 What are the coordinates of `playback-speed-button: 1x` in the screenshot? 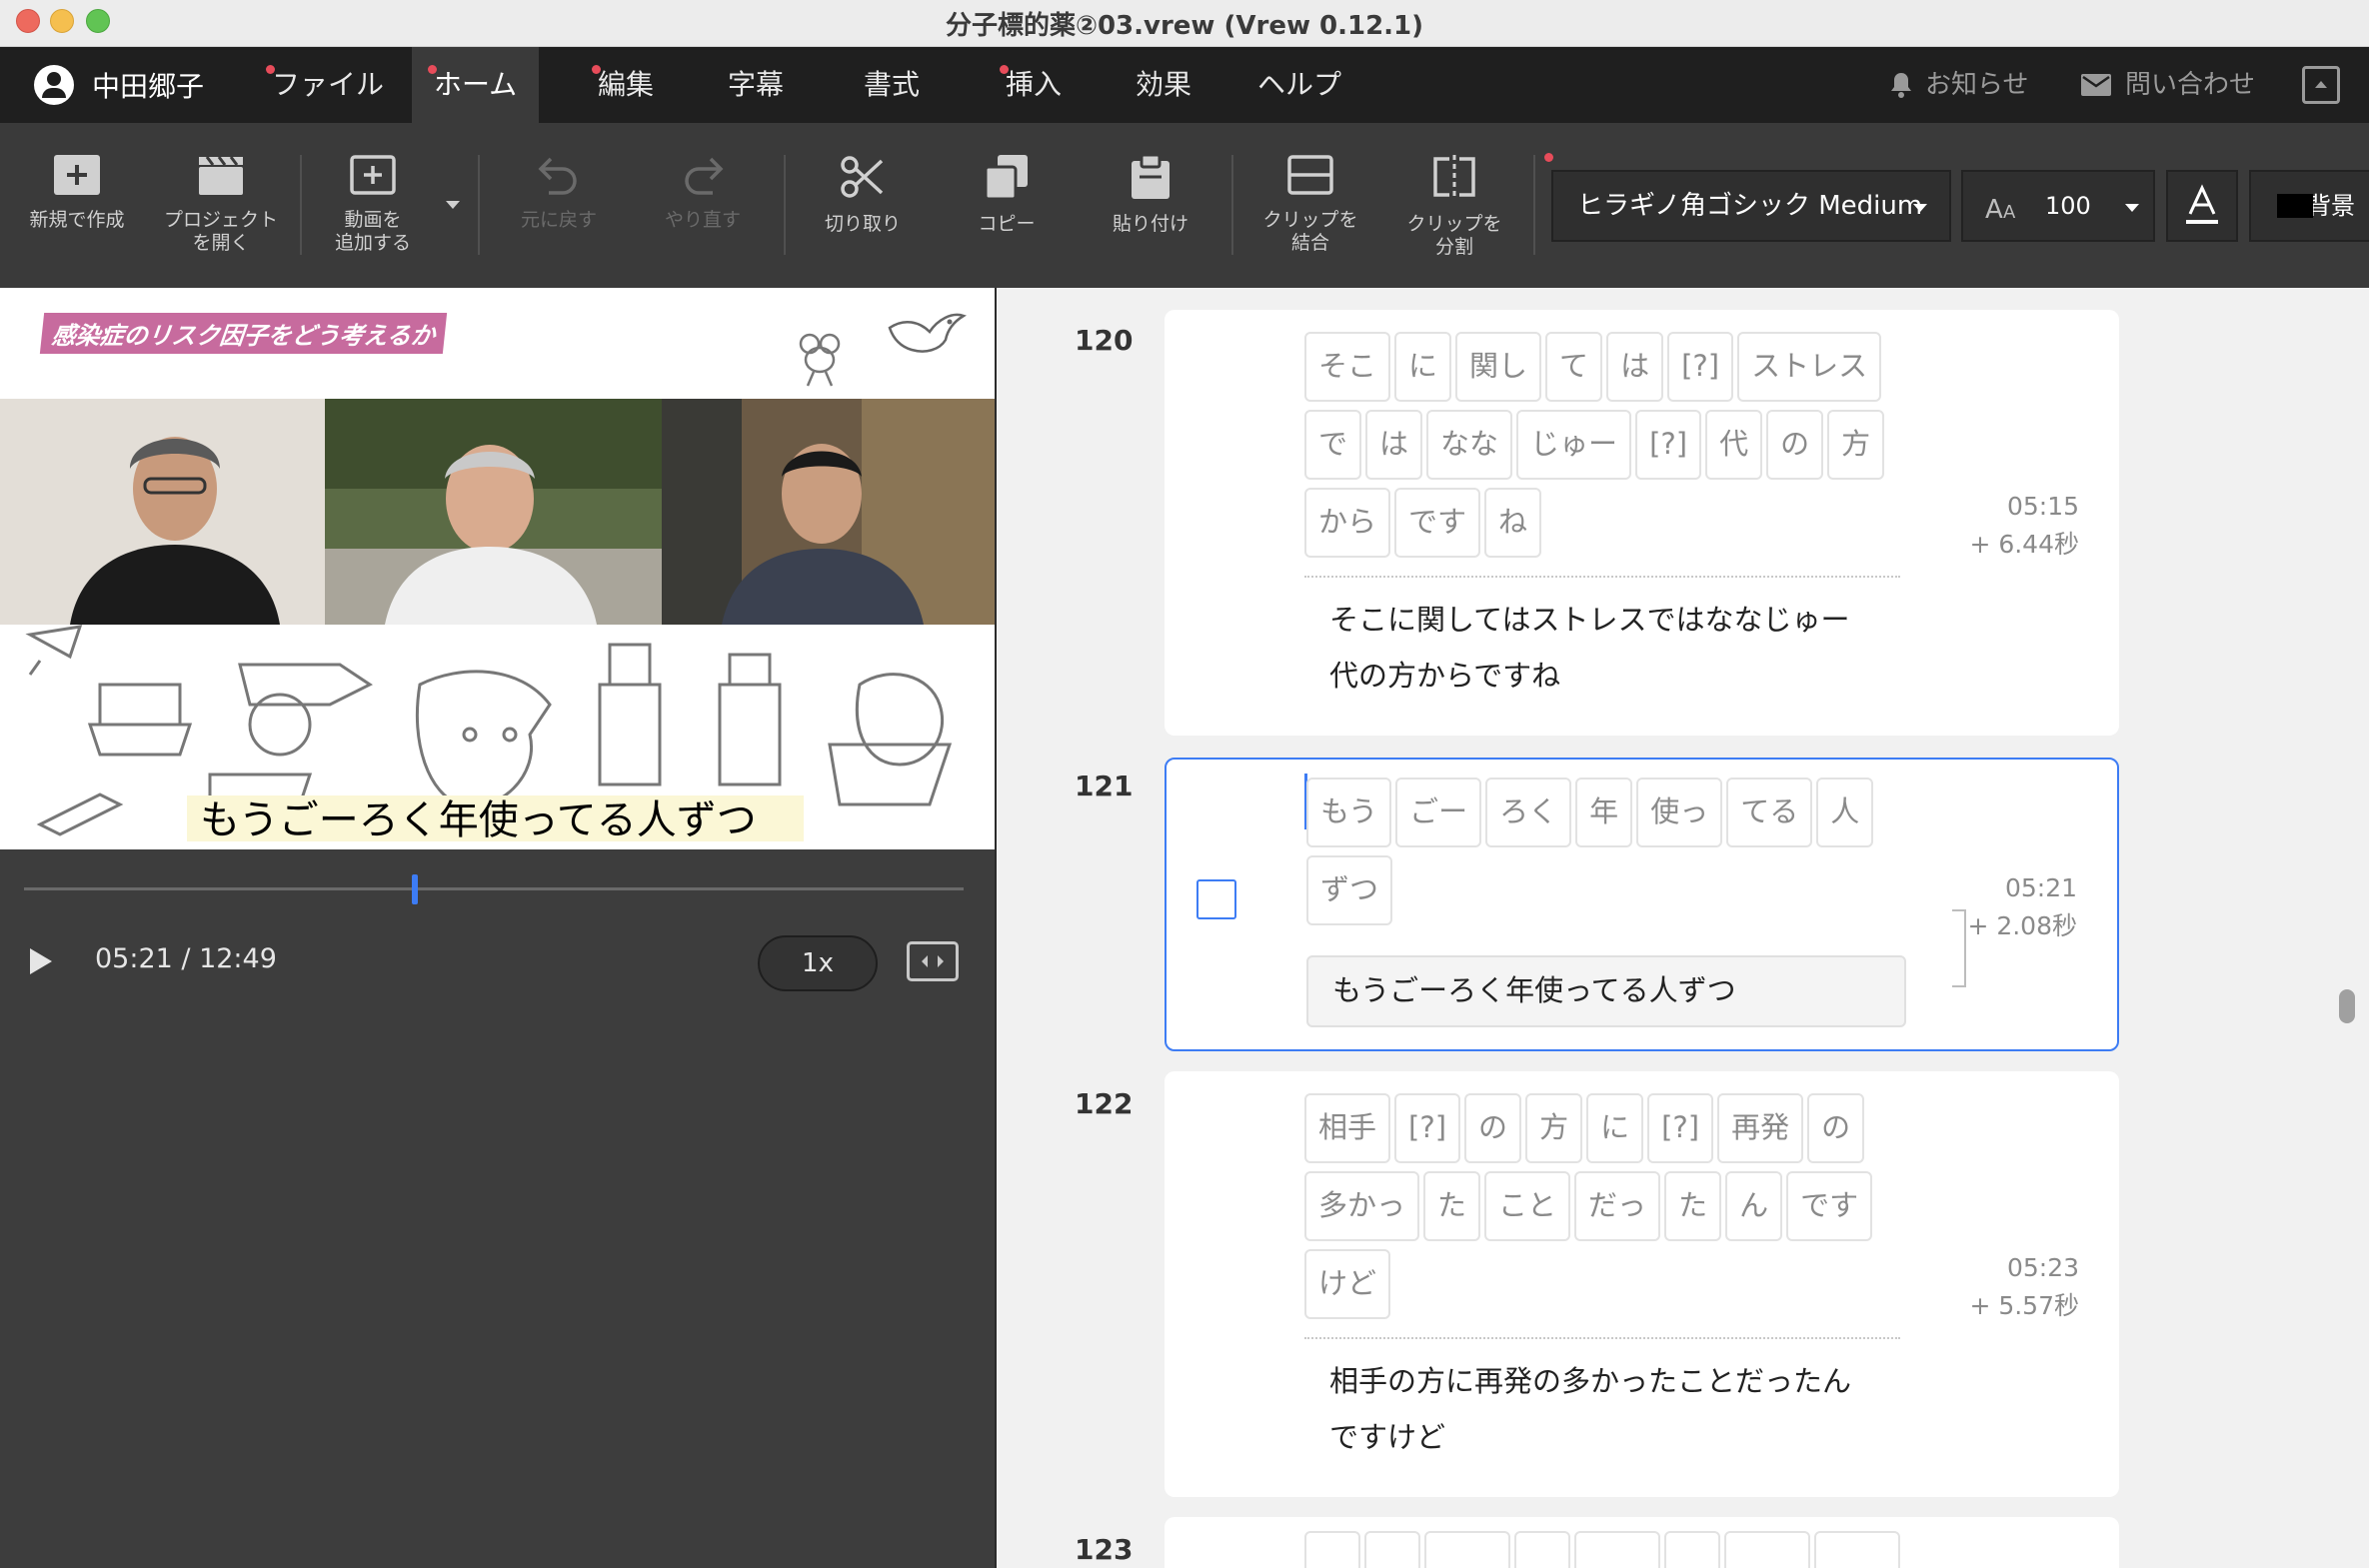 It's located at (818, 963).